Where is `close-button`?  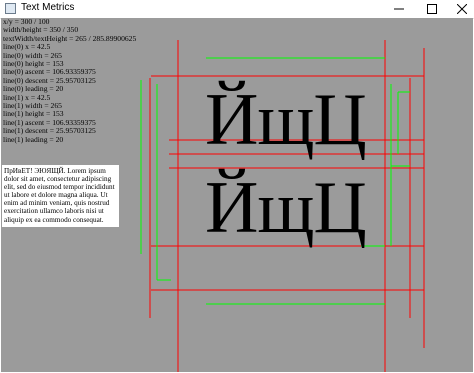 close-button is located at coordinates (460, 9).